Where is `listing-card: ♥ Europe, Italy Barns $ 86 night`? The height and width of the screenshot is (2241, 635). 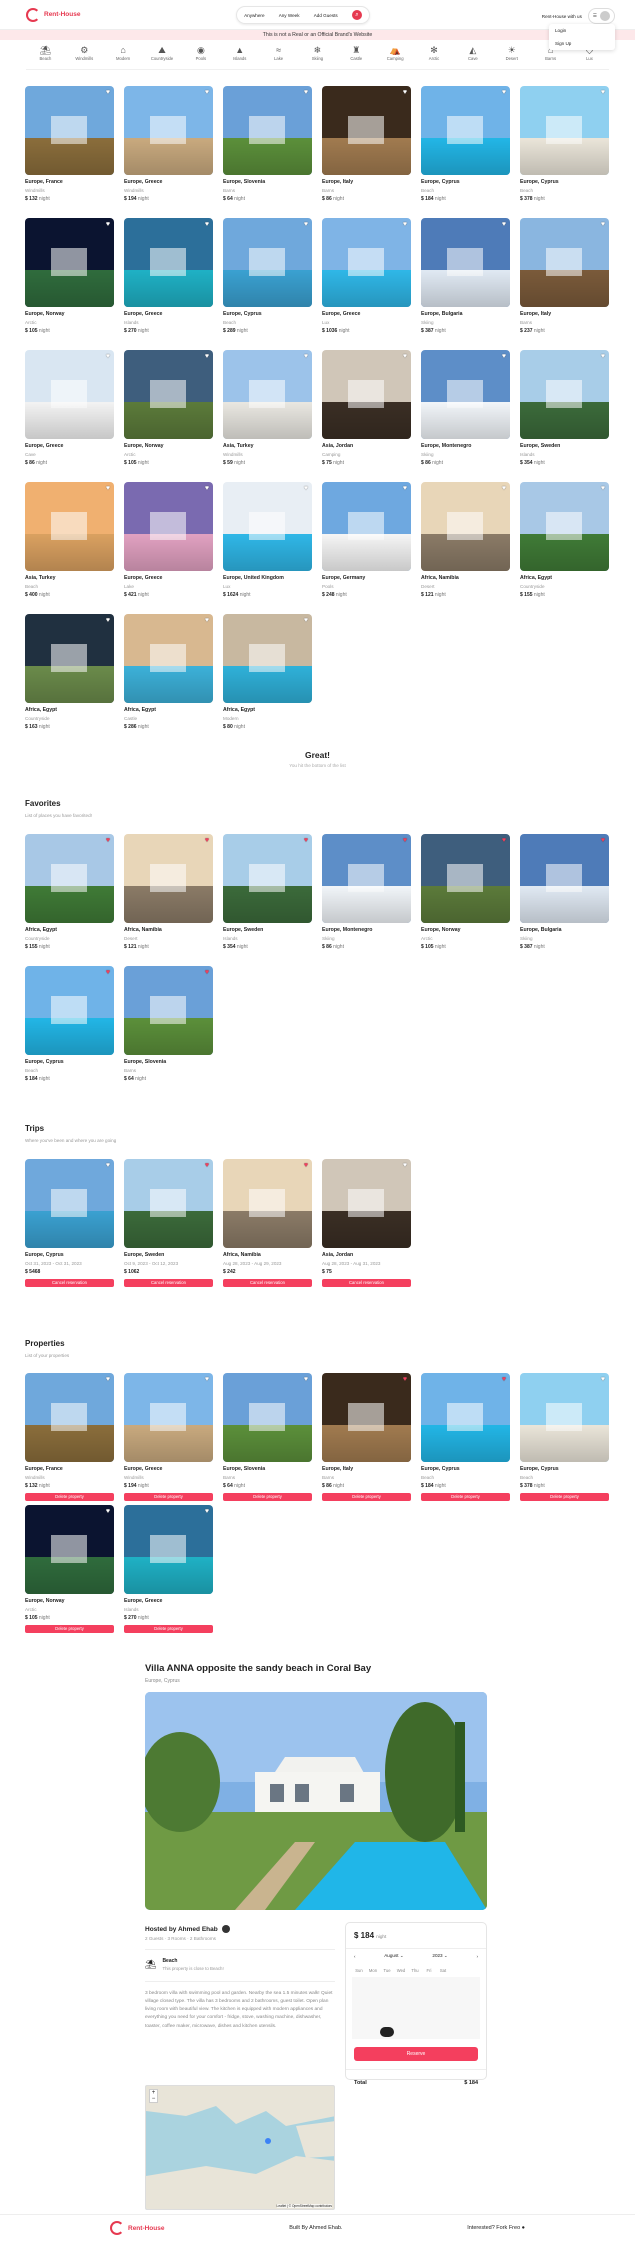 listing-card: ♥ Europe, Italy Barns $ 86 night is located at coordinates (366, 152).